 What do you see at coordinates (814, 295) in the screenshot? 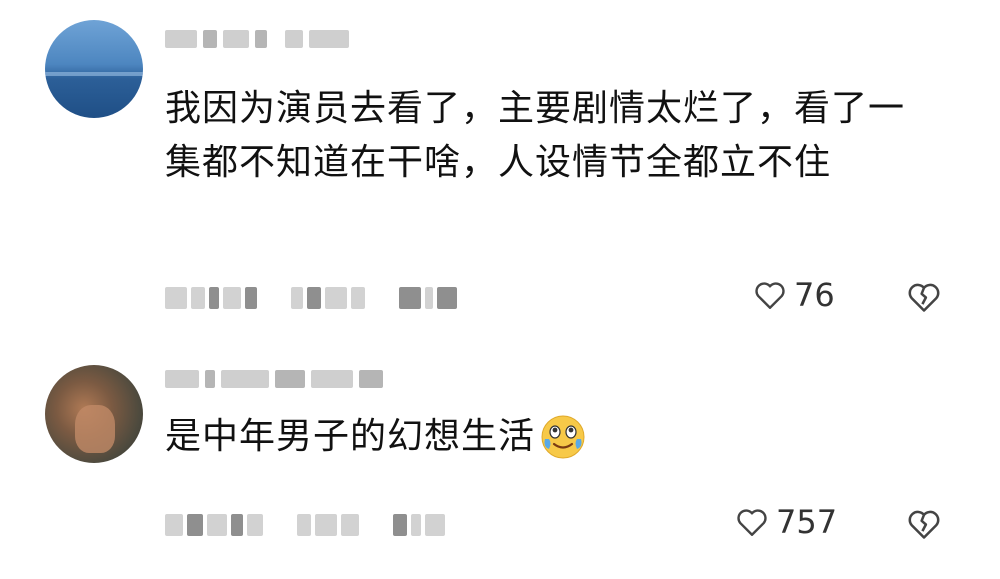
I see `like-count: 76` at bounding box center [814, 295].